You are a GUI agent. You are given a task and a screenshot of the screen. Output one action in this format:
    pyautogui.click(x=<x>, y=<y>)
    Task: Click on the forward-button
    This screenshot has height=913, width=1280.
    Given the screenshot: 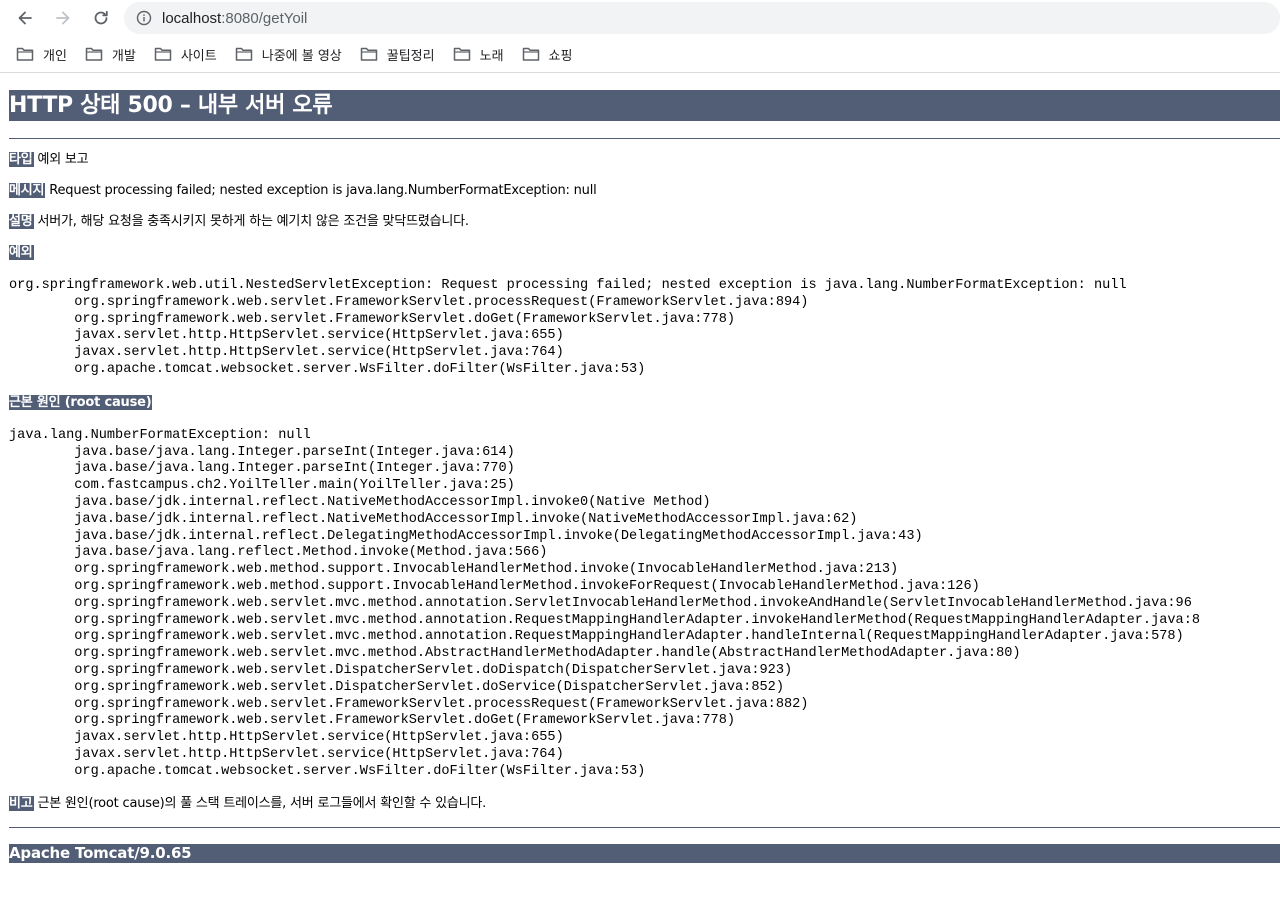 What is the action you would take?
    pyautogui.click(x=63, y=18)
    